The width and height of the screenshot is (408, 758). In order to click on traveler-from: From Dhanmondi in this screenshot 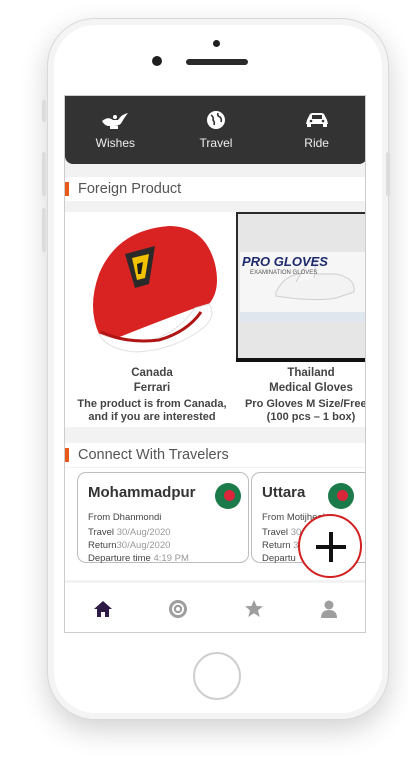, I will do `click(124, 517)`.